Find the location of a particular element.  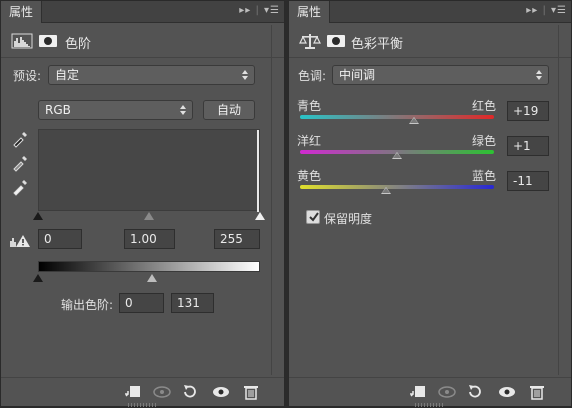

white-eyedropper-icon is located at coordinates (20, 187).